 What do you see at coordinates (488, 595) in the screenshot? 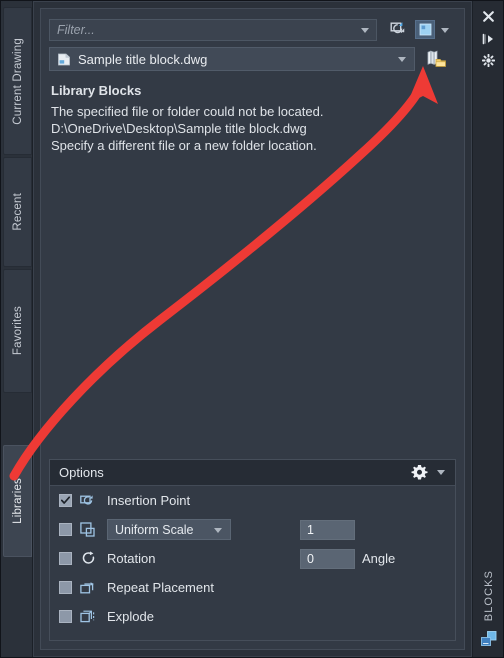
I see `palette-name-vertical: BLOCKS` at bounding box center [488, 595].